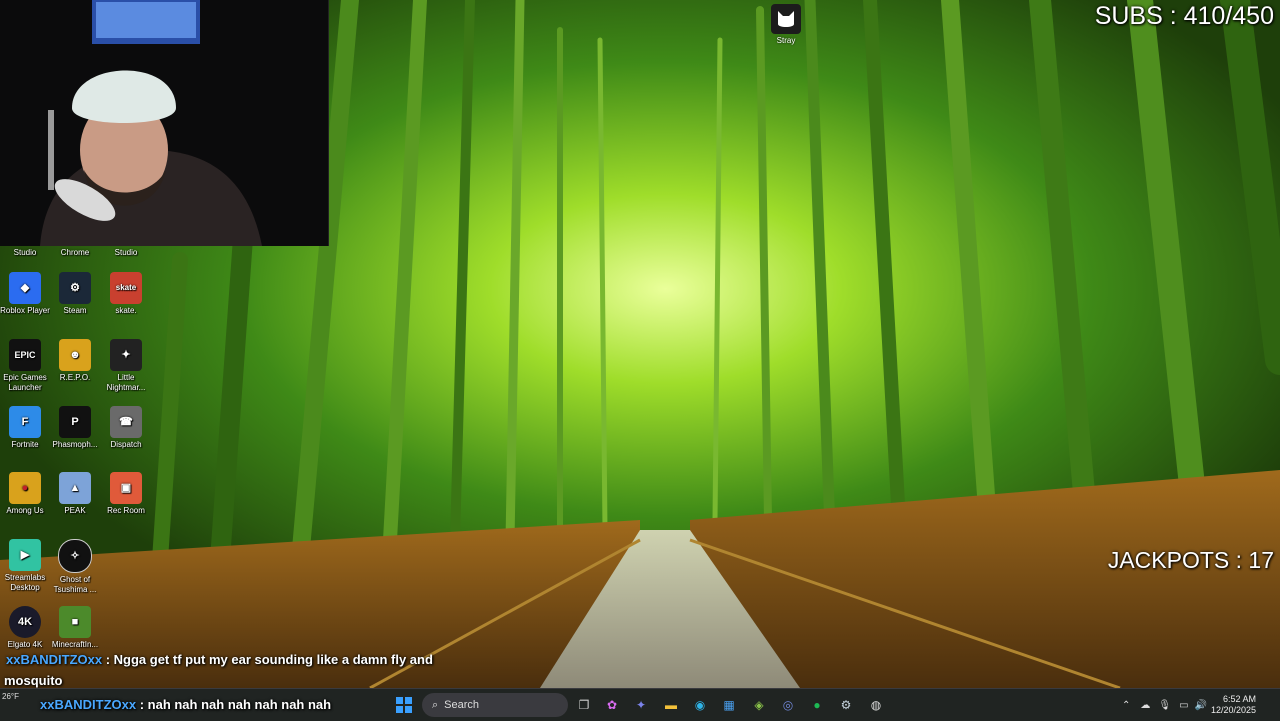 The width and height of the screenshot is (1280, 721). What do you see at coordinates (33, 680) in the screenshot?
I see `chat-message-continued: mosquito` at bounding box center [33, 680].